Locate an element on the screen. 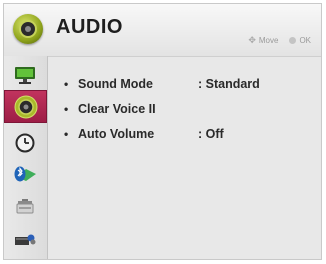 The height and width of the screenshot is (264, 326). clock-icon is located at coordinates (25, 142).